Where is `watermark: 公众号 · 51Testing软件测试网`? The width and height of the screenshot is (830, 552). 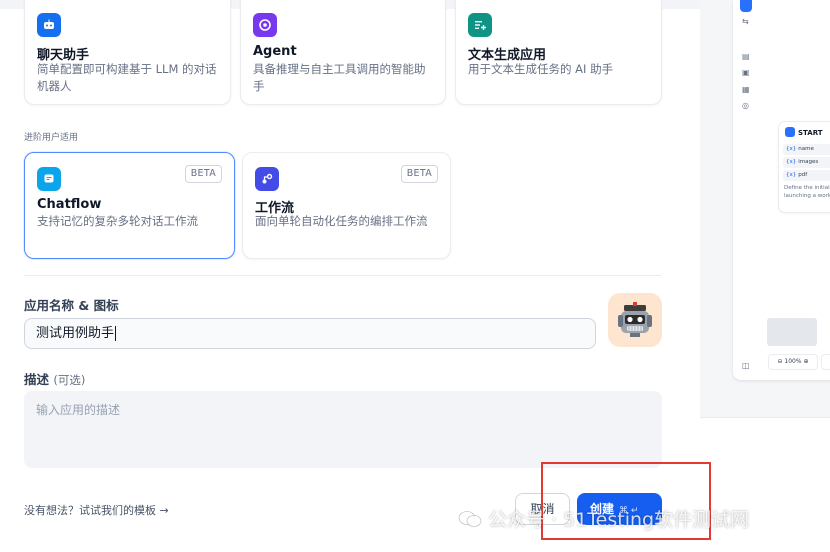
watermark: 公众号 · 51Testing软件测试网 is located at coordinates (603, 518).